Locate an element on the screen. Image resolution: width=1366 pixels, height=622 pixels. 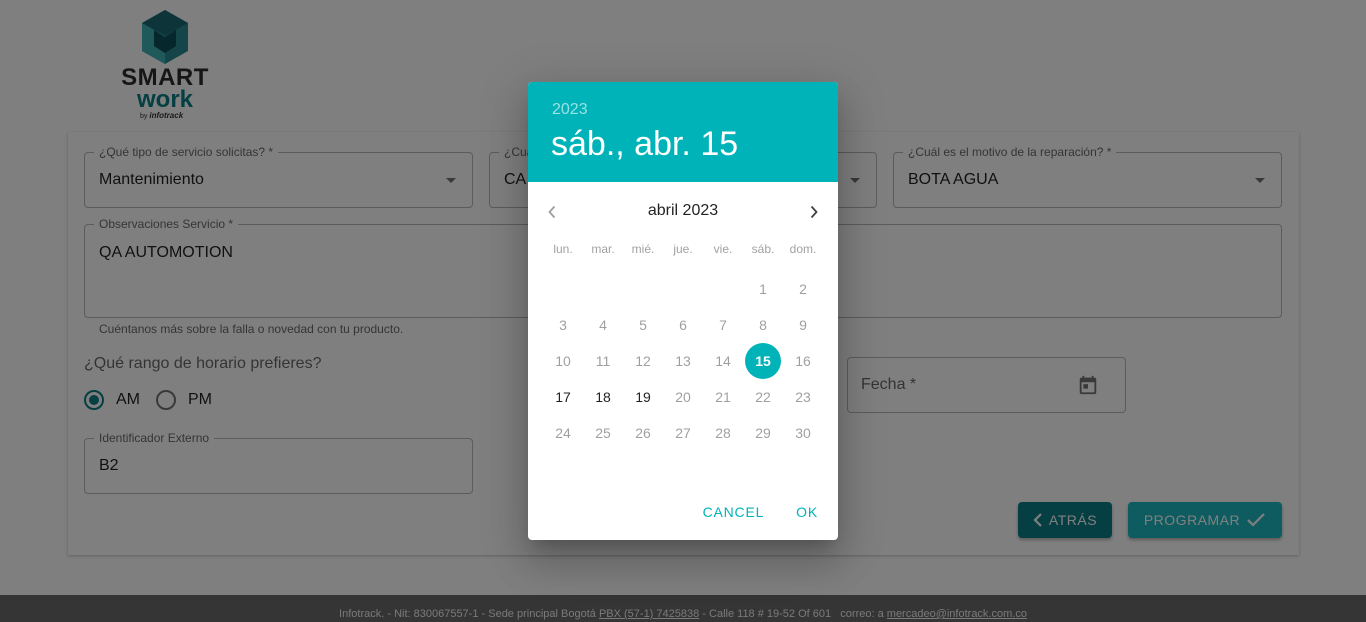
day-cell: 12 is located at coordinates (643, 361).